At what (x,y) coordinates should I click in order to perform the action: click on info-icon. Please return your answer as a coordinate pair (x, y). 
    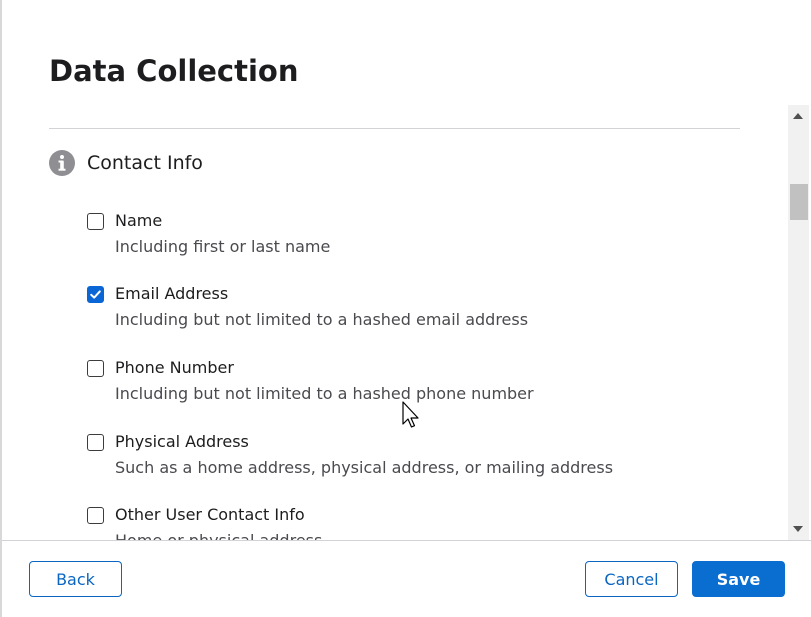
    Looking at the image, I should click on (62, 163).